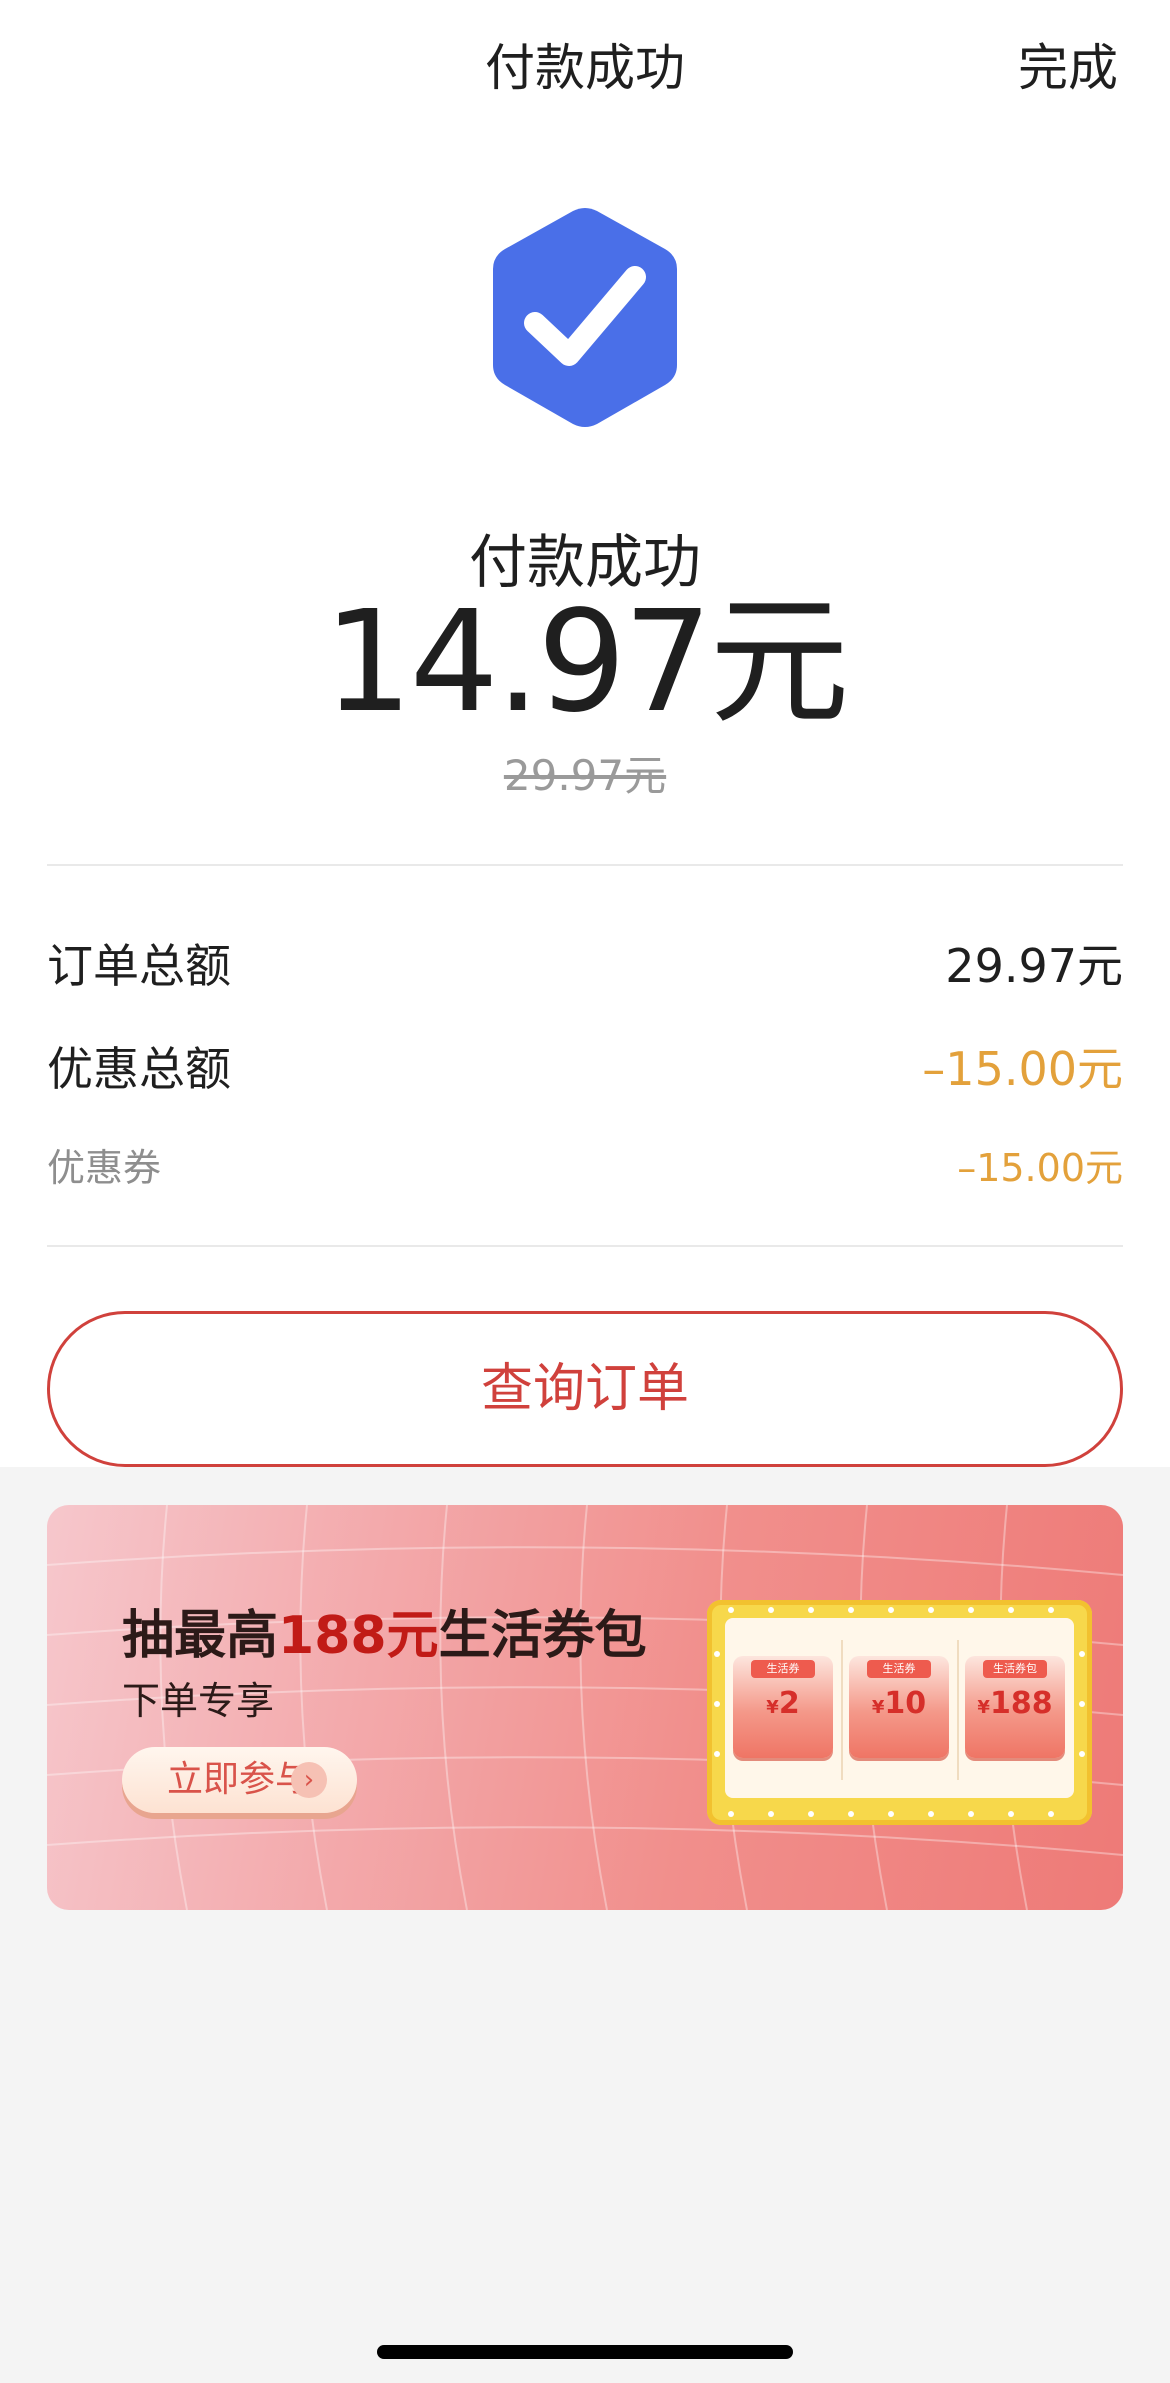 Image resolution: width=1170 pixels, height=2383 pixels. I want to click on coupon-card: 生活券 ¥2, so click(783, 1707).